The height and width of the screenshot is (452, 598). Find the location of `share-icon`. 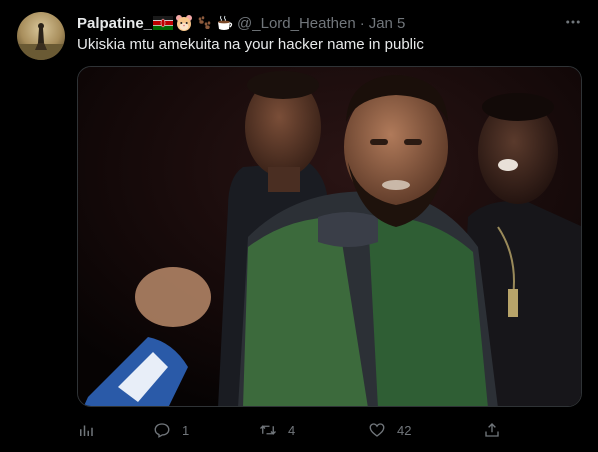

share-icon is located at coordinates (492, 430).